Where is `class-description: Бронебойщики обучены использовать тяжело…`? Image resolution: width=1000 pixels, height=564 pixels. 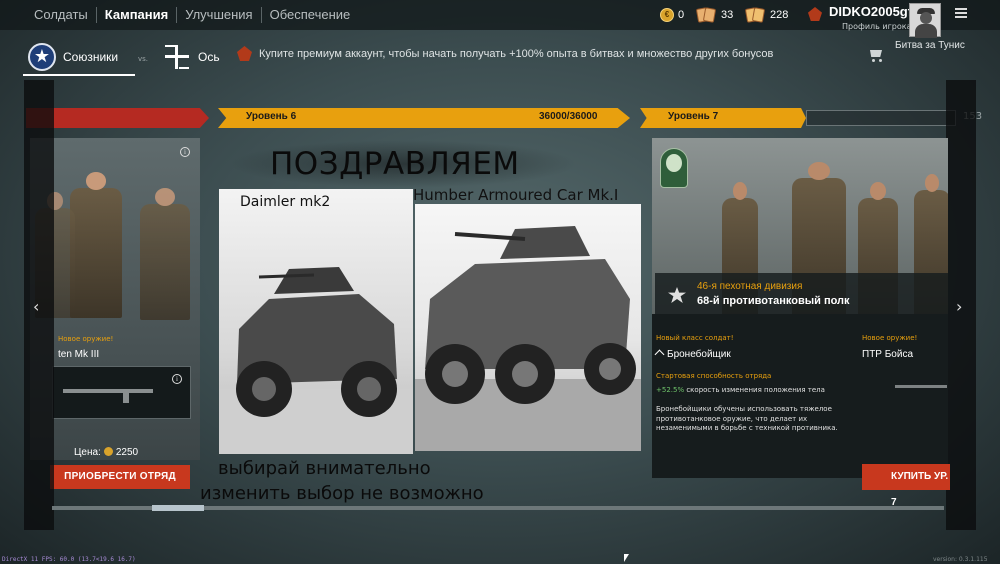
class-description: Бронебойщики обучены использовать тяжело… is located at coordinates (747, 418).